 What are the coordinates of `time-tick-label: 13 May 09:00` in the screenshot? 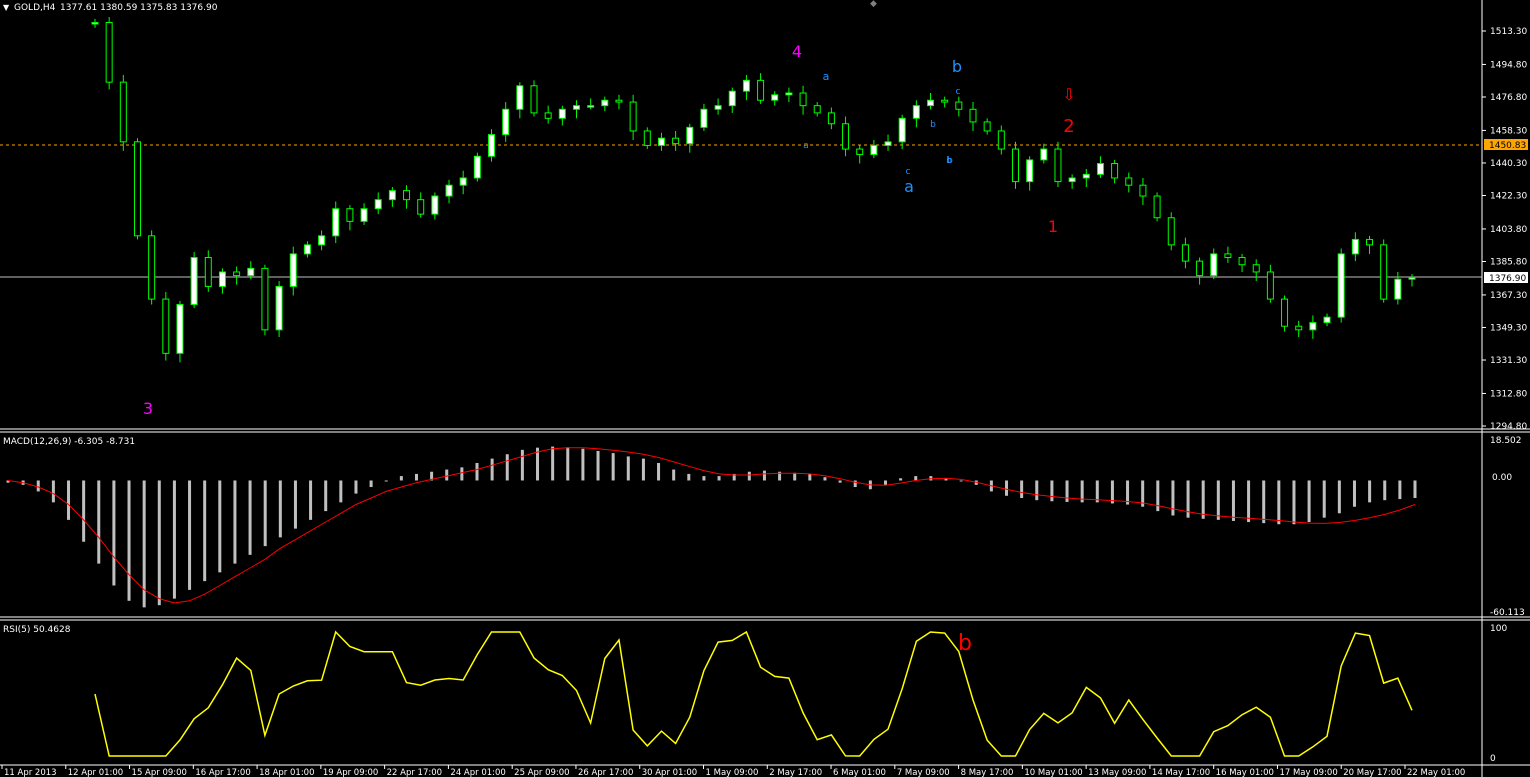 It's located at (1117, 772).